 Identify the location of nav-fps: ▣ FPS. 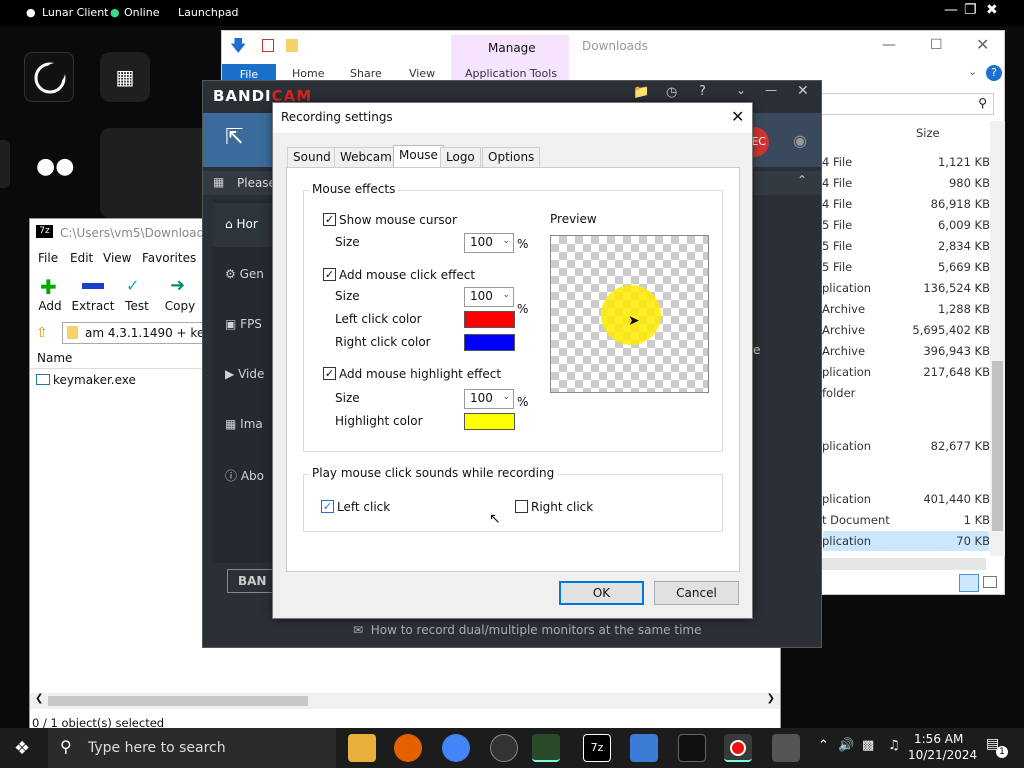
(243, 324).